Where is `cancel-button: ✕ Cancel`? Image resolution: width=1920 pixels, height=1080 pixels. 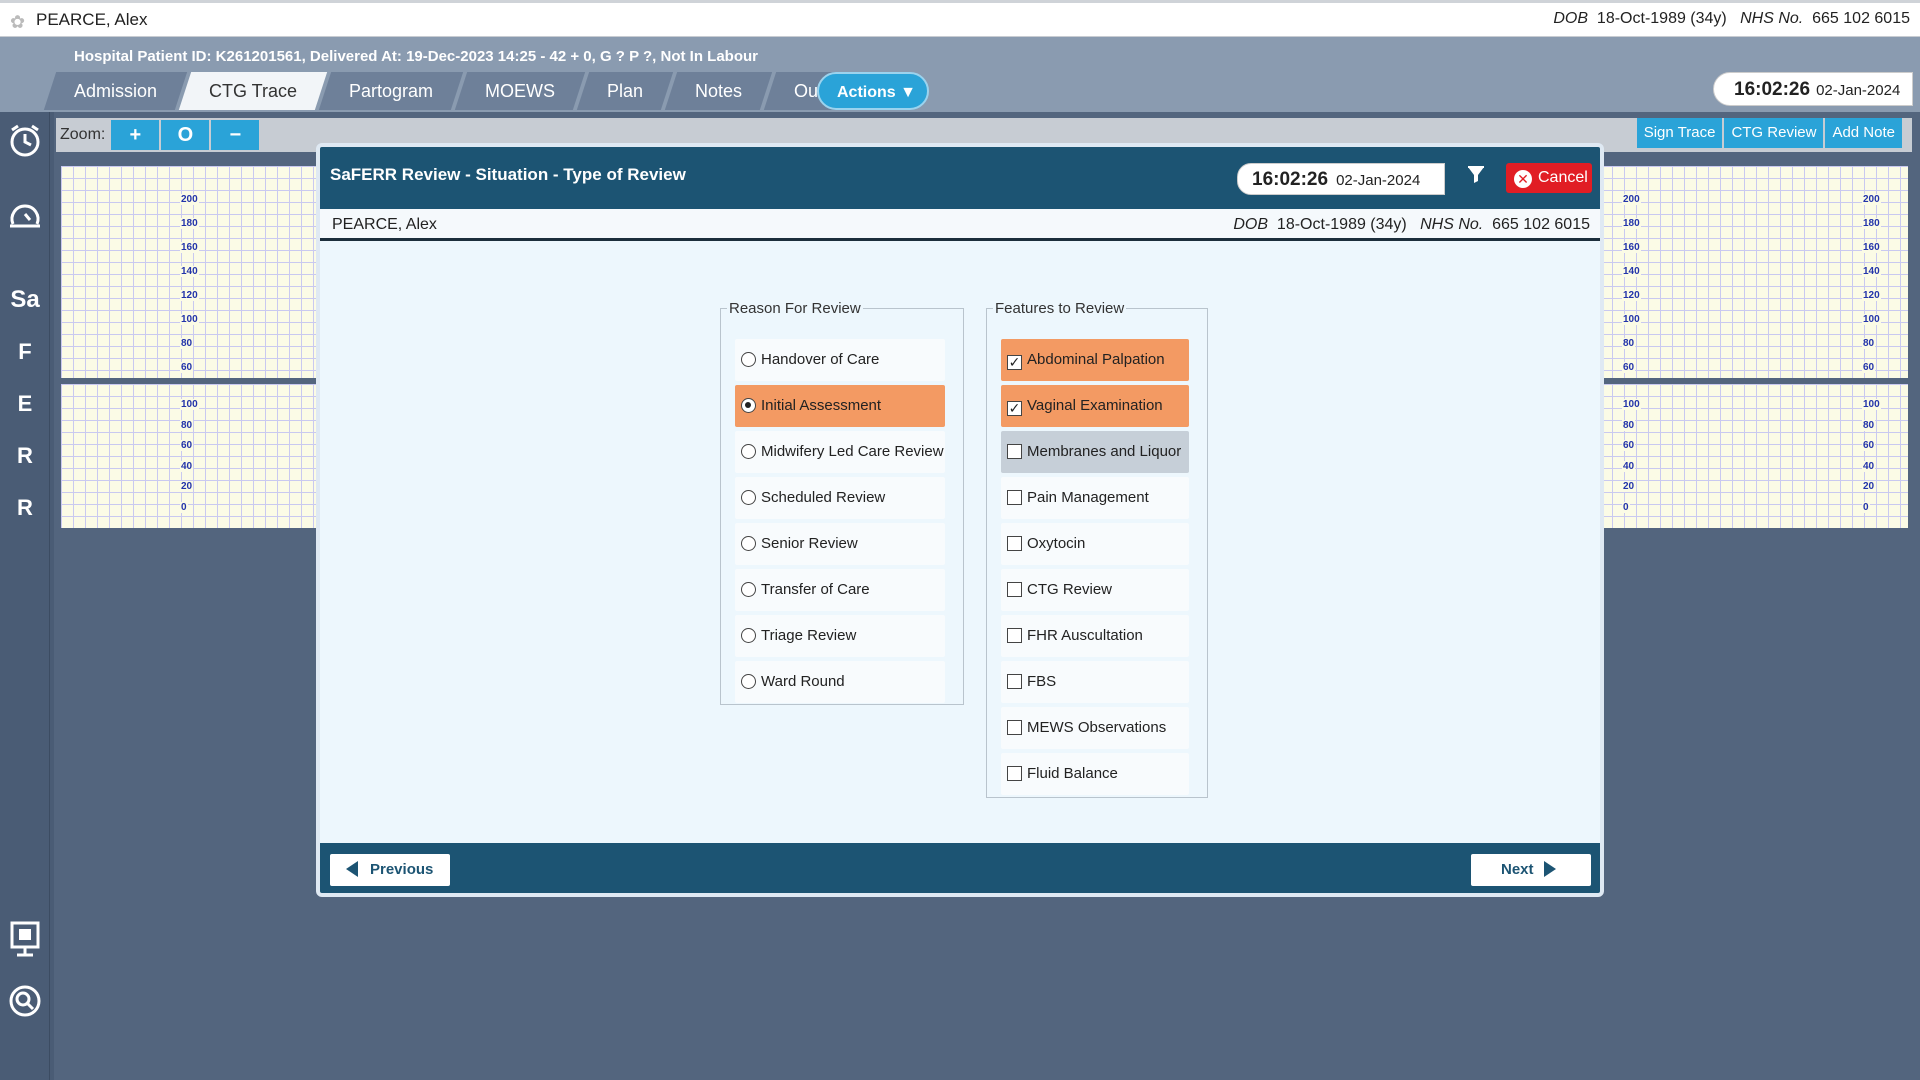 cancel-button: ✕ Cancel is located at coordinates (1549, 178).